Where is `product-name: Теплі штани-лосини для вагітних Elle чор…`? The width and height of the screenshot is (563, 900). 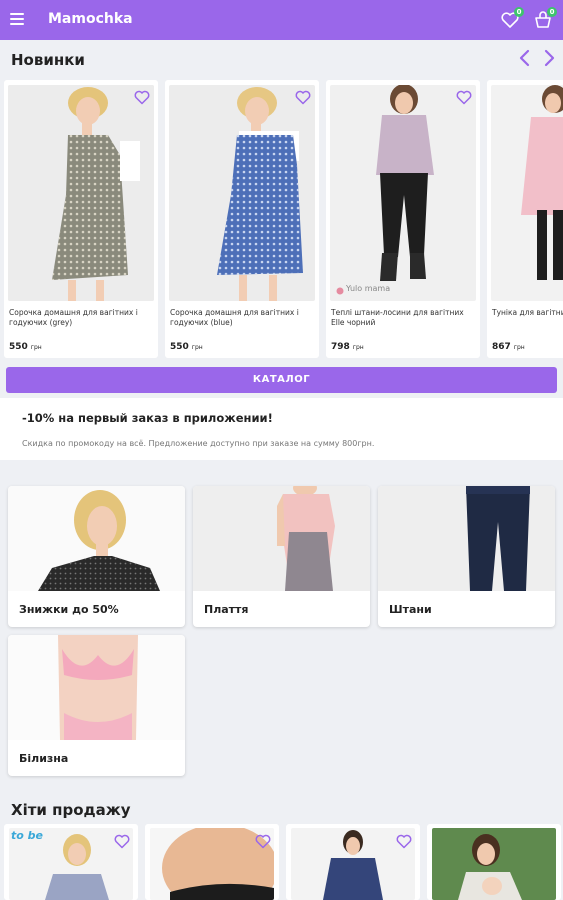 product-name: Теплі штани-лосини для вагітних Elle чор… is located at coordinates (397, 317).